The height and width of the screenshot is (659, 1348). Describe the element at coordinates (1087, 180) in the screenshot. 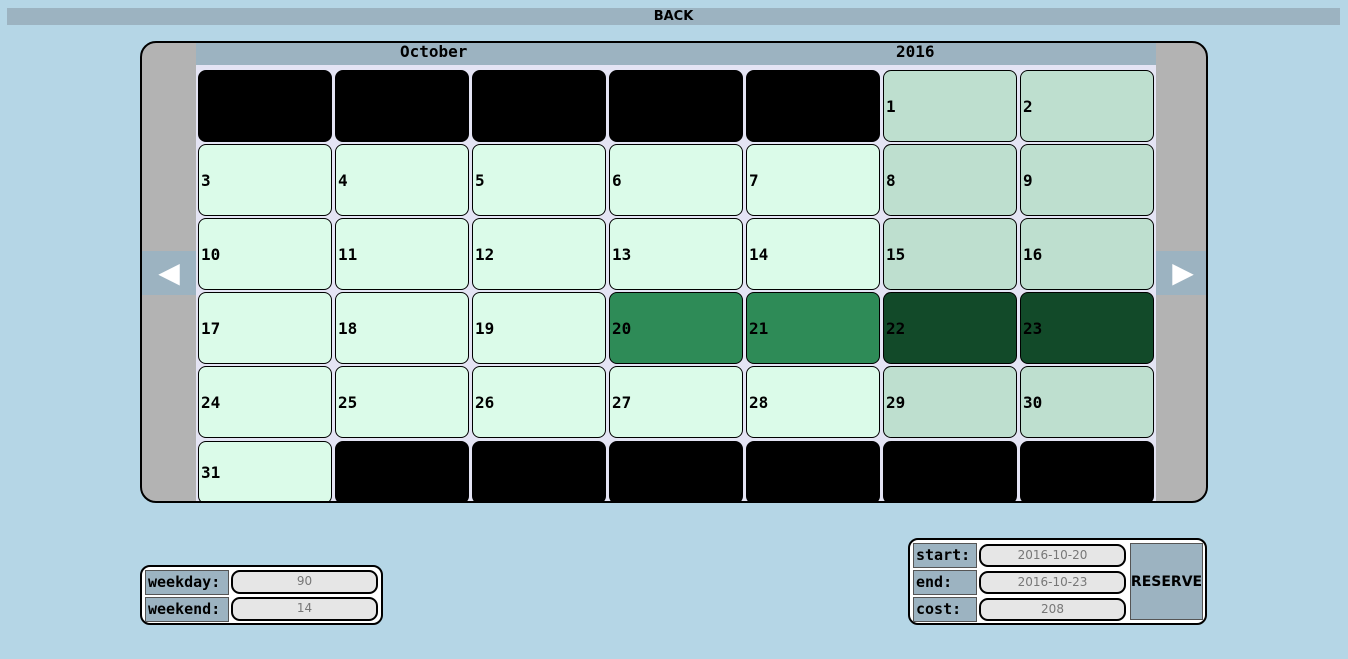

I see `calendar-day-9: 9` at that location.